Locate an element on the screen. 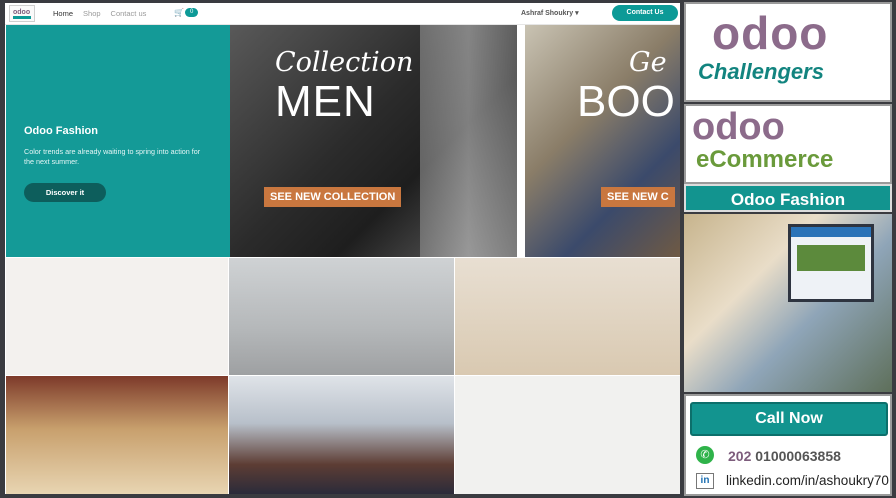 This screenshot has height=498, width=896. product-tile-boots is located at coordinates (341, 316).